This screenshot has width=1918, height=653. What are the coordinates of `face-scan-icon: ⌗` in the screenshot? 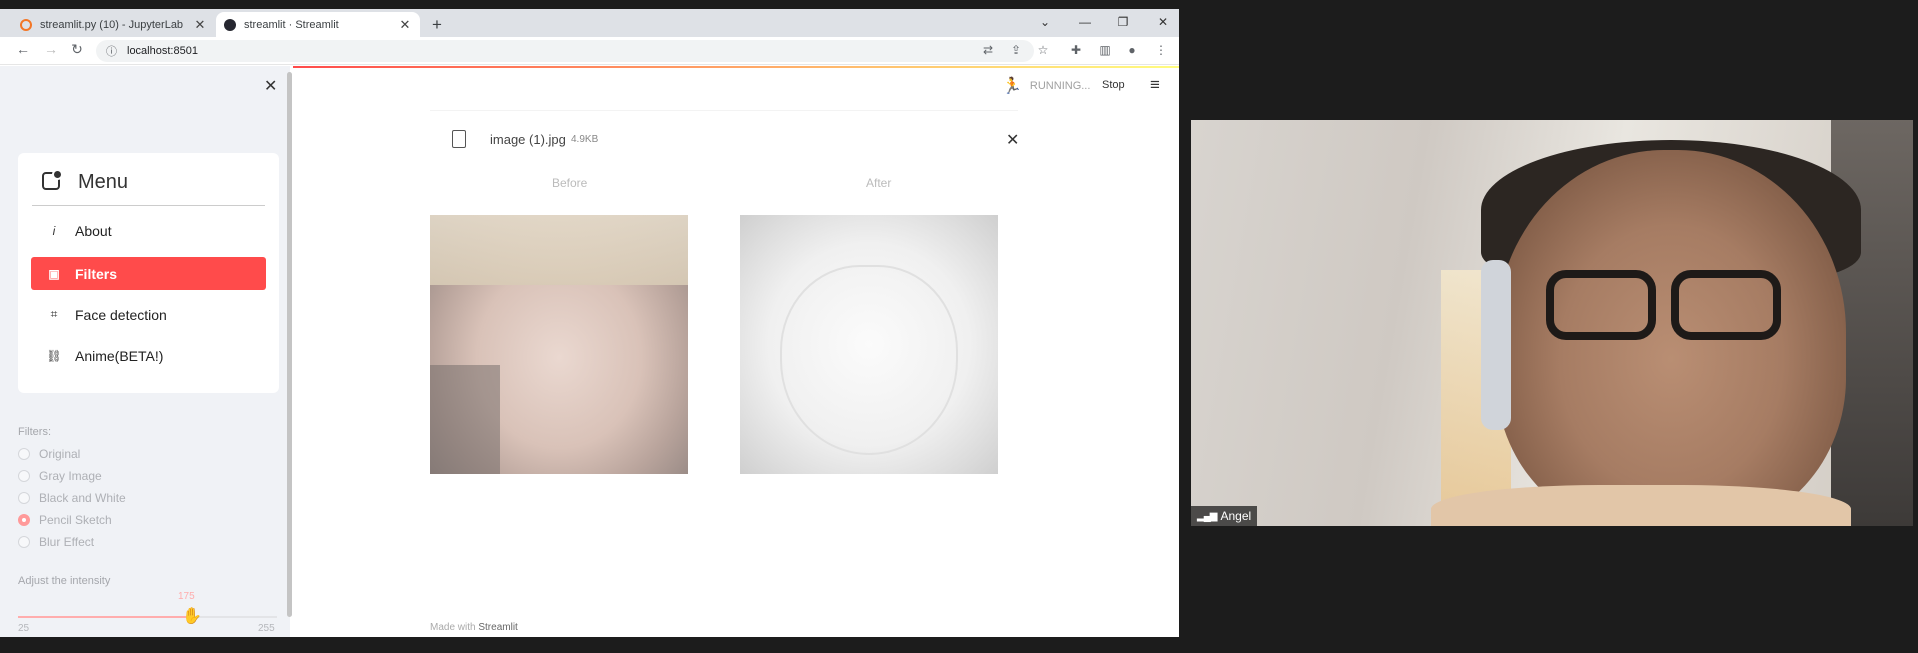 It's located at (54, 314).